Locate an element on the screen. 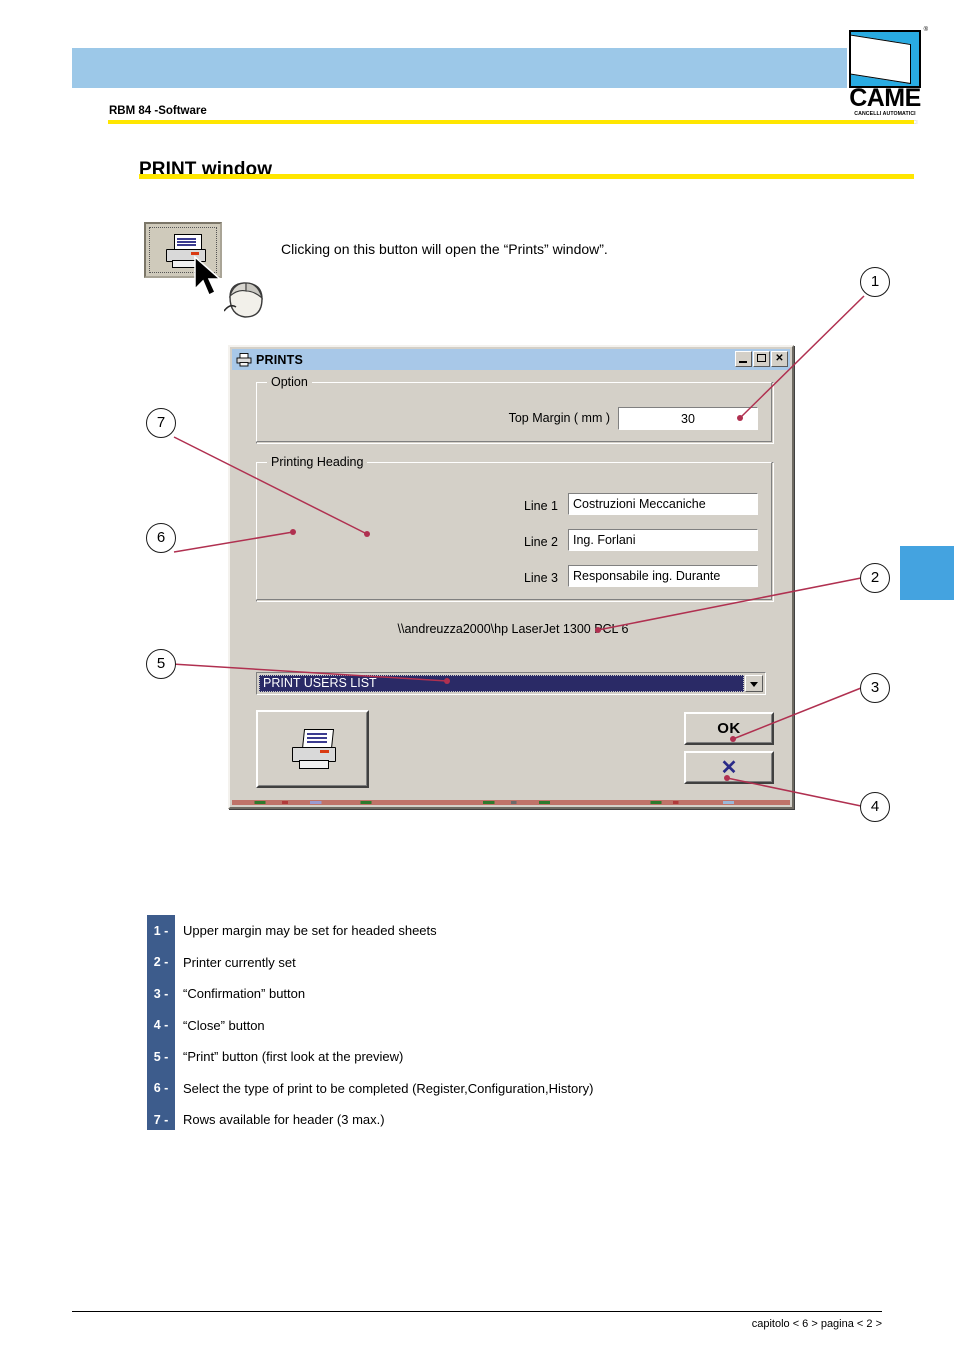 This screenshot has width=954, height=1351. print-type-combobox: PRINT USERS LIST is located at coordinates (511, 683).